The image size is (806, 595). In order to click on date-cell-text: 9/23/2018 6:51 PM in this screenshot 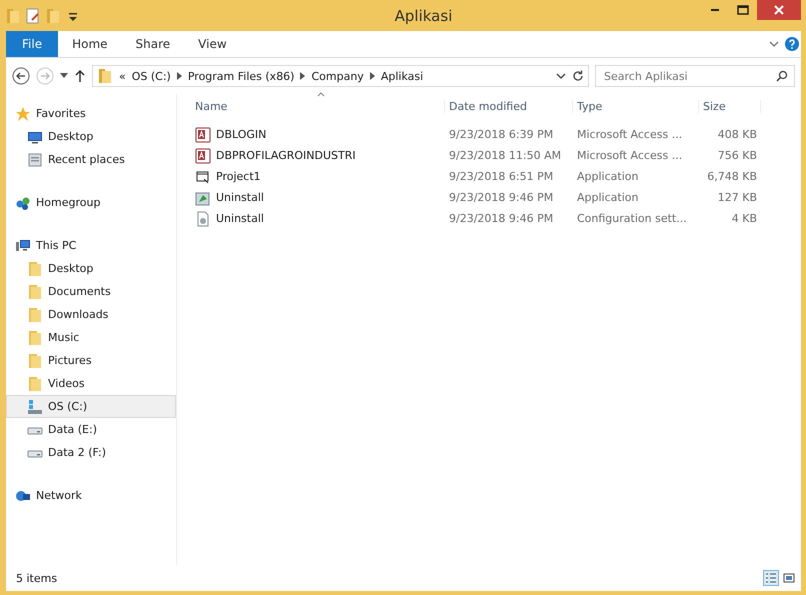, I will do `click(501, 176)`.